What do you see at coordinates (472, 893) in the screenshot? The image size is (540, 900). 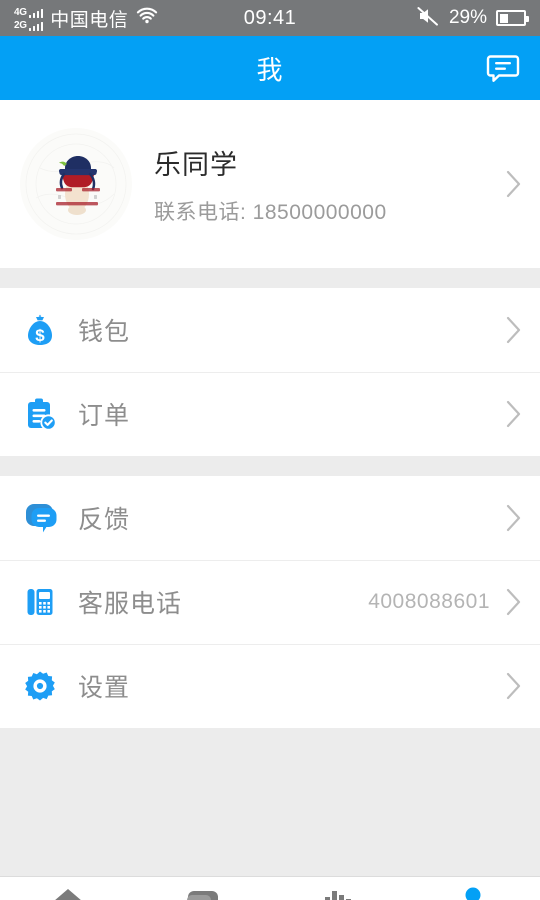 I see `profile-icon` at bounding box center [472, 893].